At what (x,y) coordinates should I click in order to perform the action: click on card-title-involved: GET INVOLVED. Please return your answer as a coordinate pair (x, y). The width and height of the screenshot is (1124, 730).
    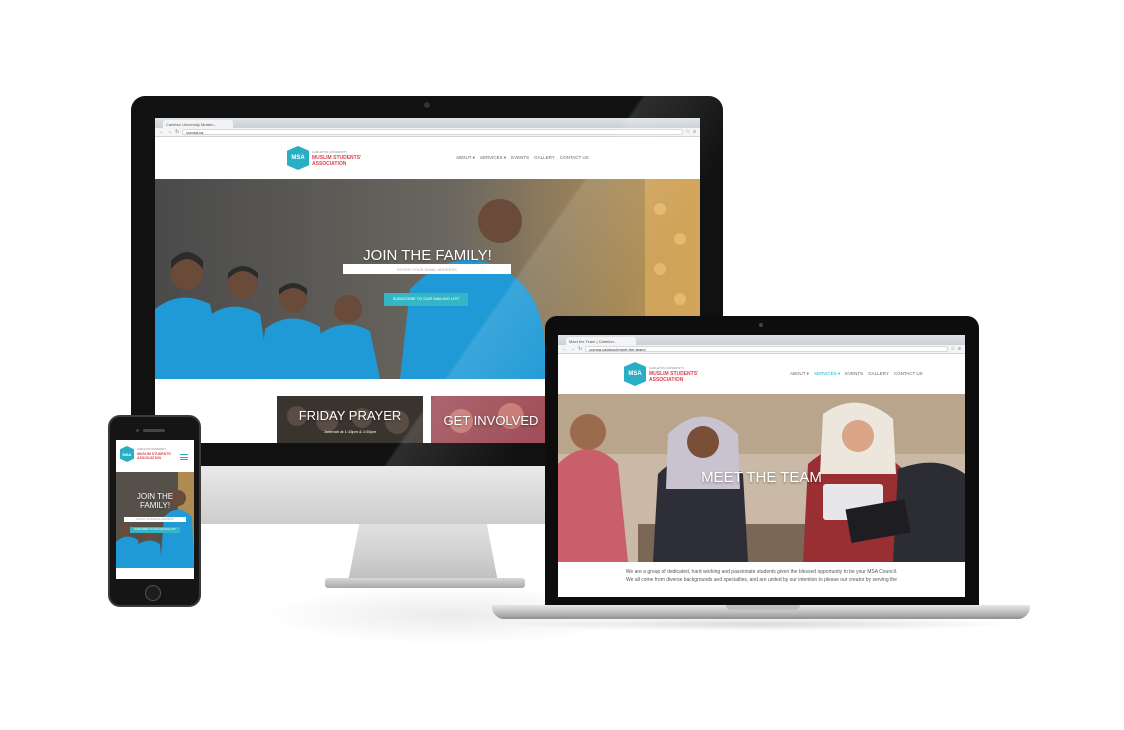
    Looking at the image, I should click on (491, 420).